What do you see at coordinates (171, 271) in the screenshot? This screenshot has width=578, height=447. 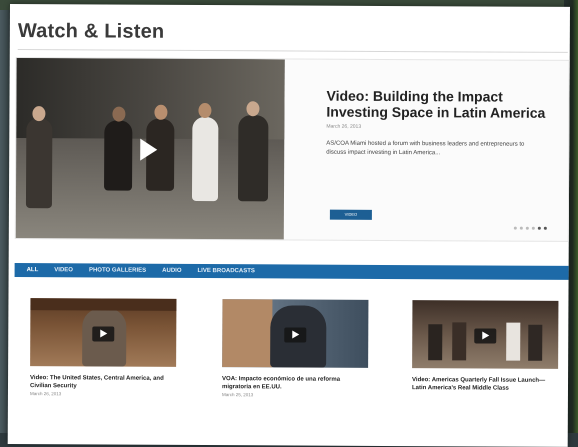 I see `filter-audio: Audio` at bounding box center [171, 271].